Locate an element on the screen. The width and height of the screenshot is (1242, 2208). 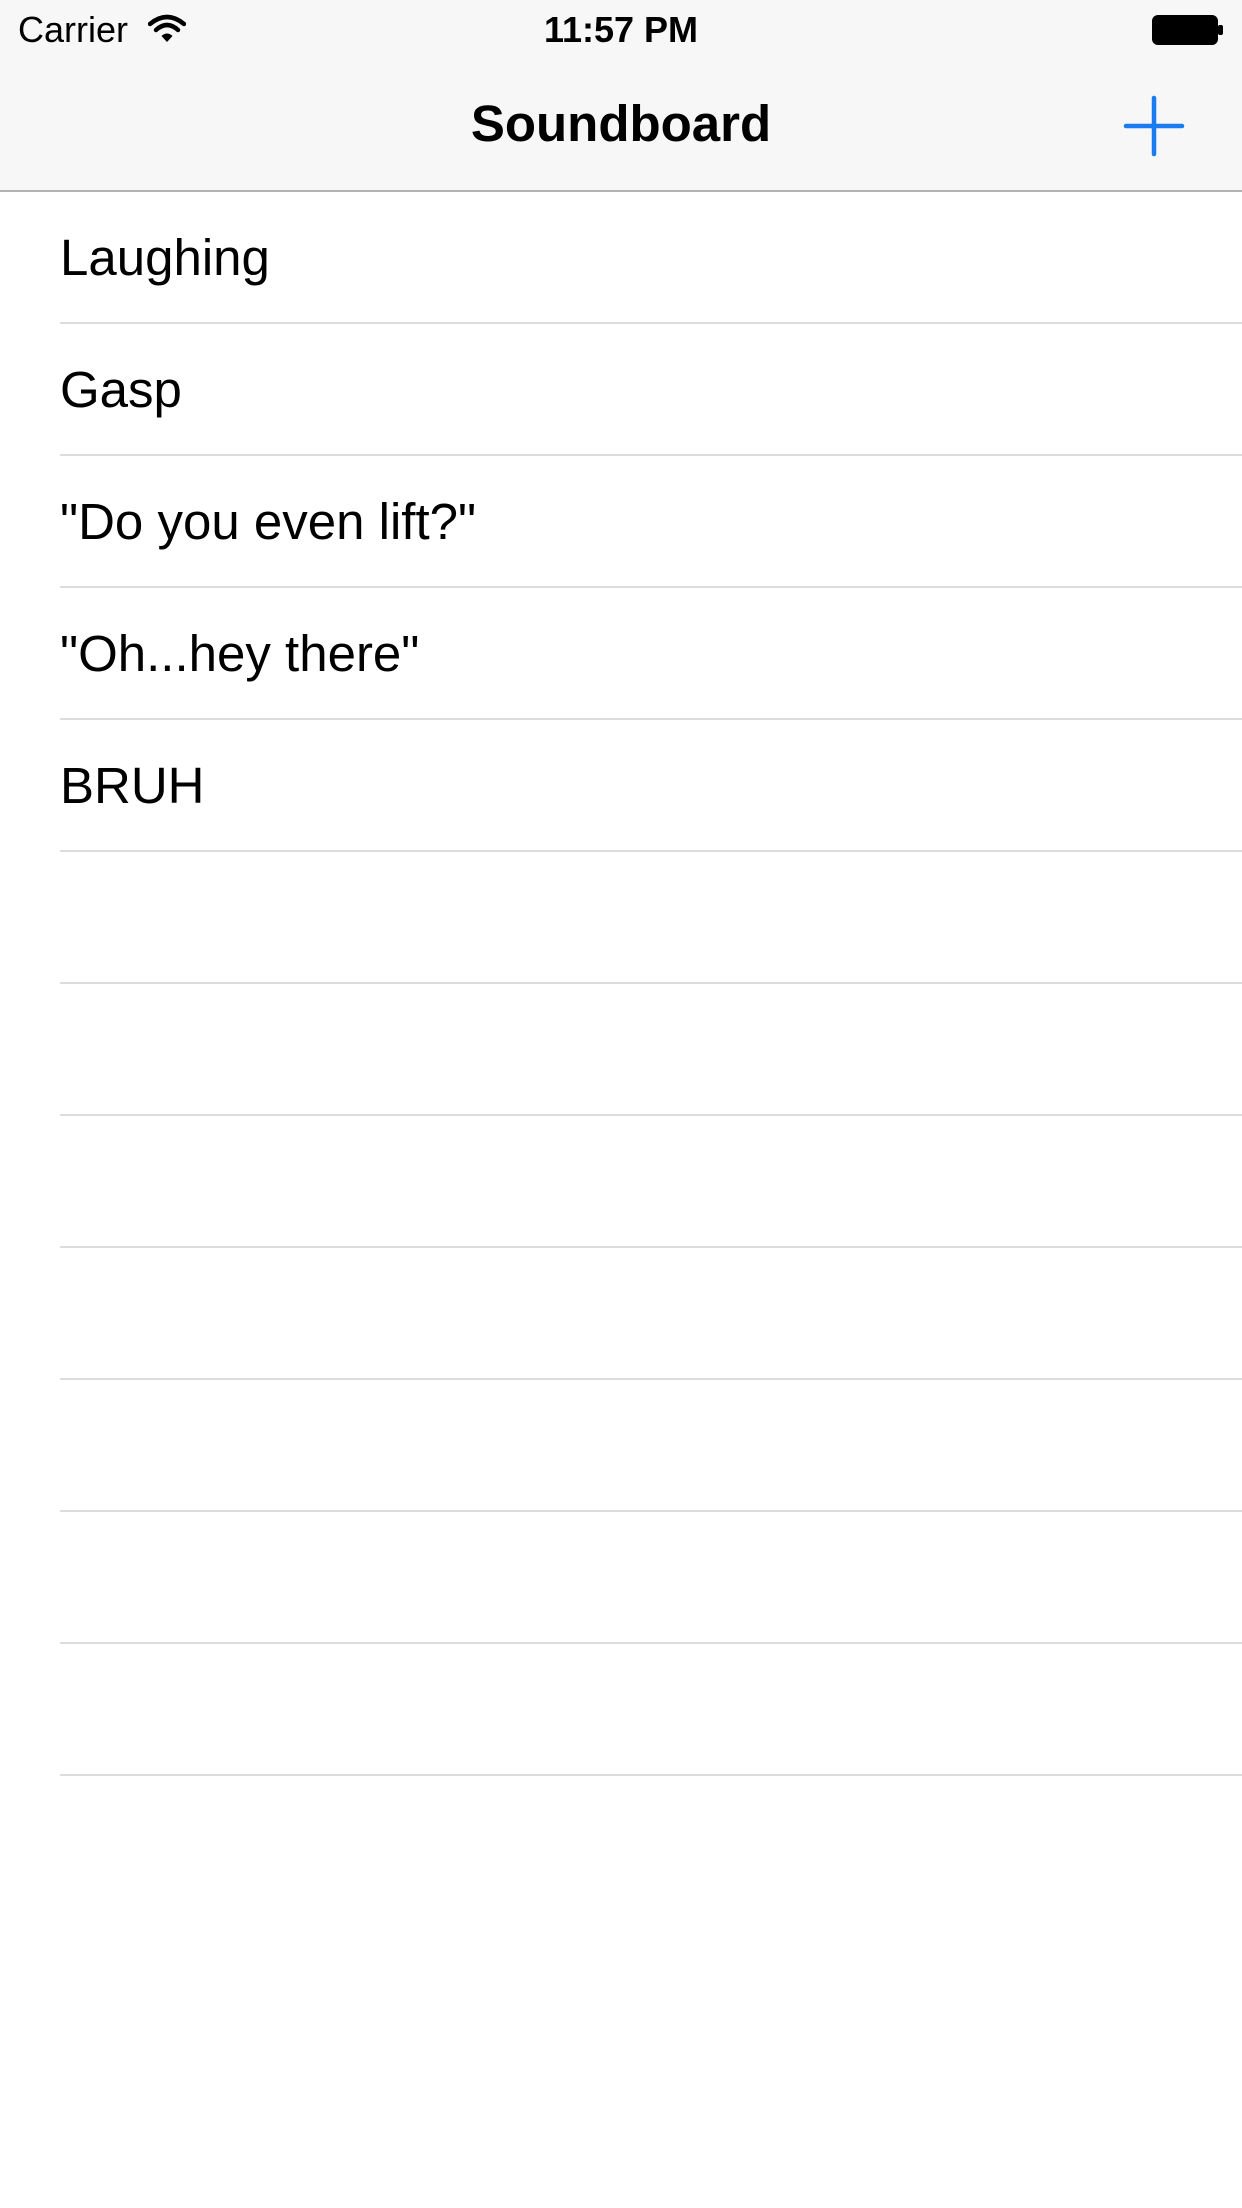
list-item-label: Laughing is located at coordinates (165, 257).